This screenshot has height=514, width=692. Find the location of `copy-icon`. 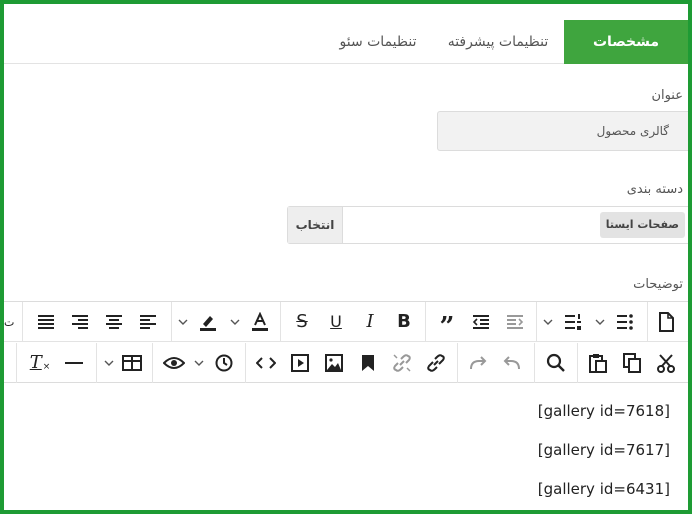

copy-icon is located at coordinates (632, 363).